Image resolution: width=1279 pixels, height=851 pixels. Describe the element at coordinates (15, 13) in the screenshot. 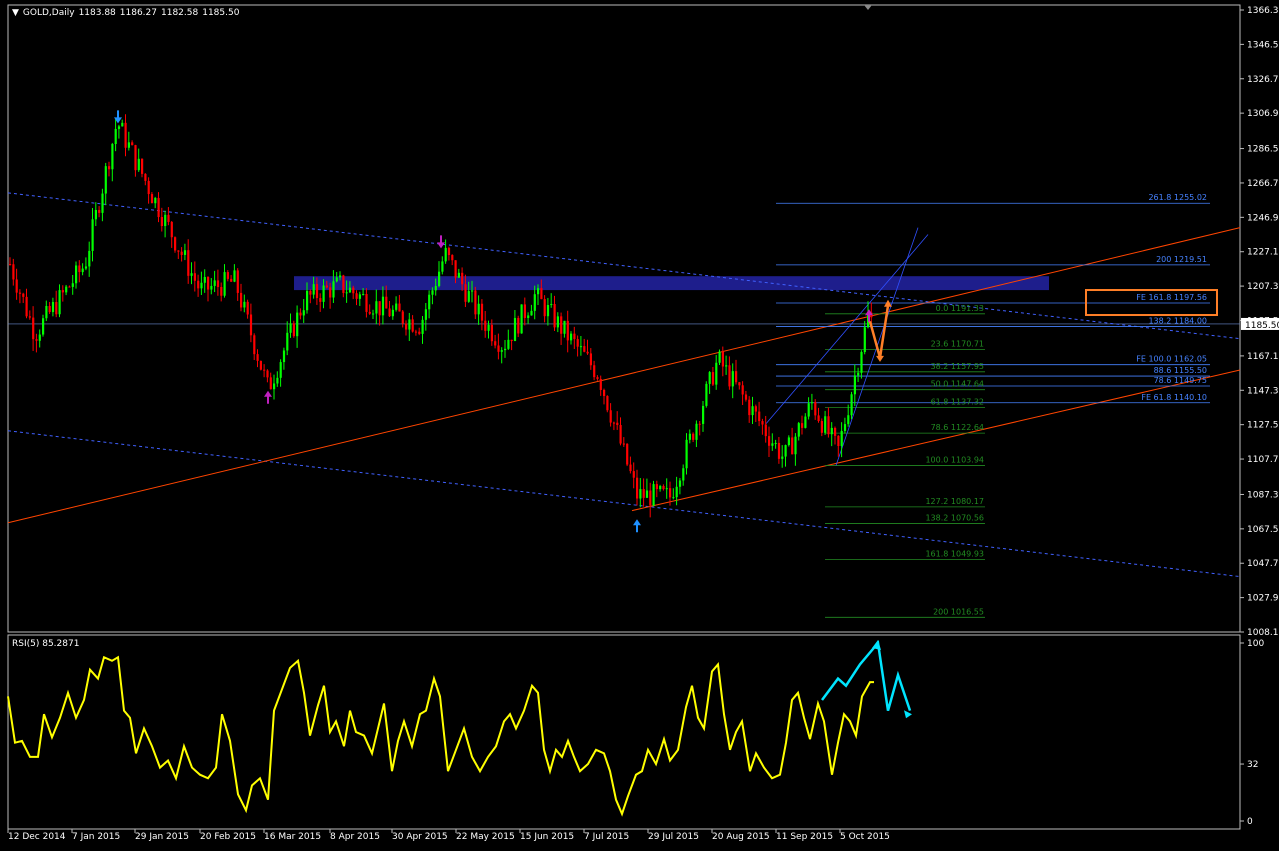

I see `dropdown-triangle-icon: ▼` at that location.